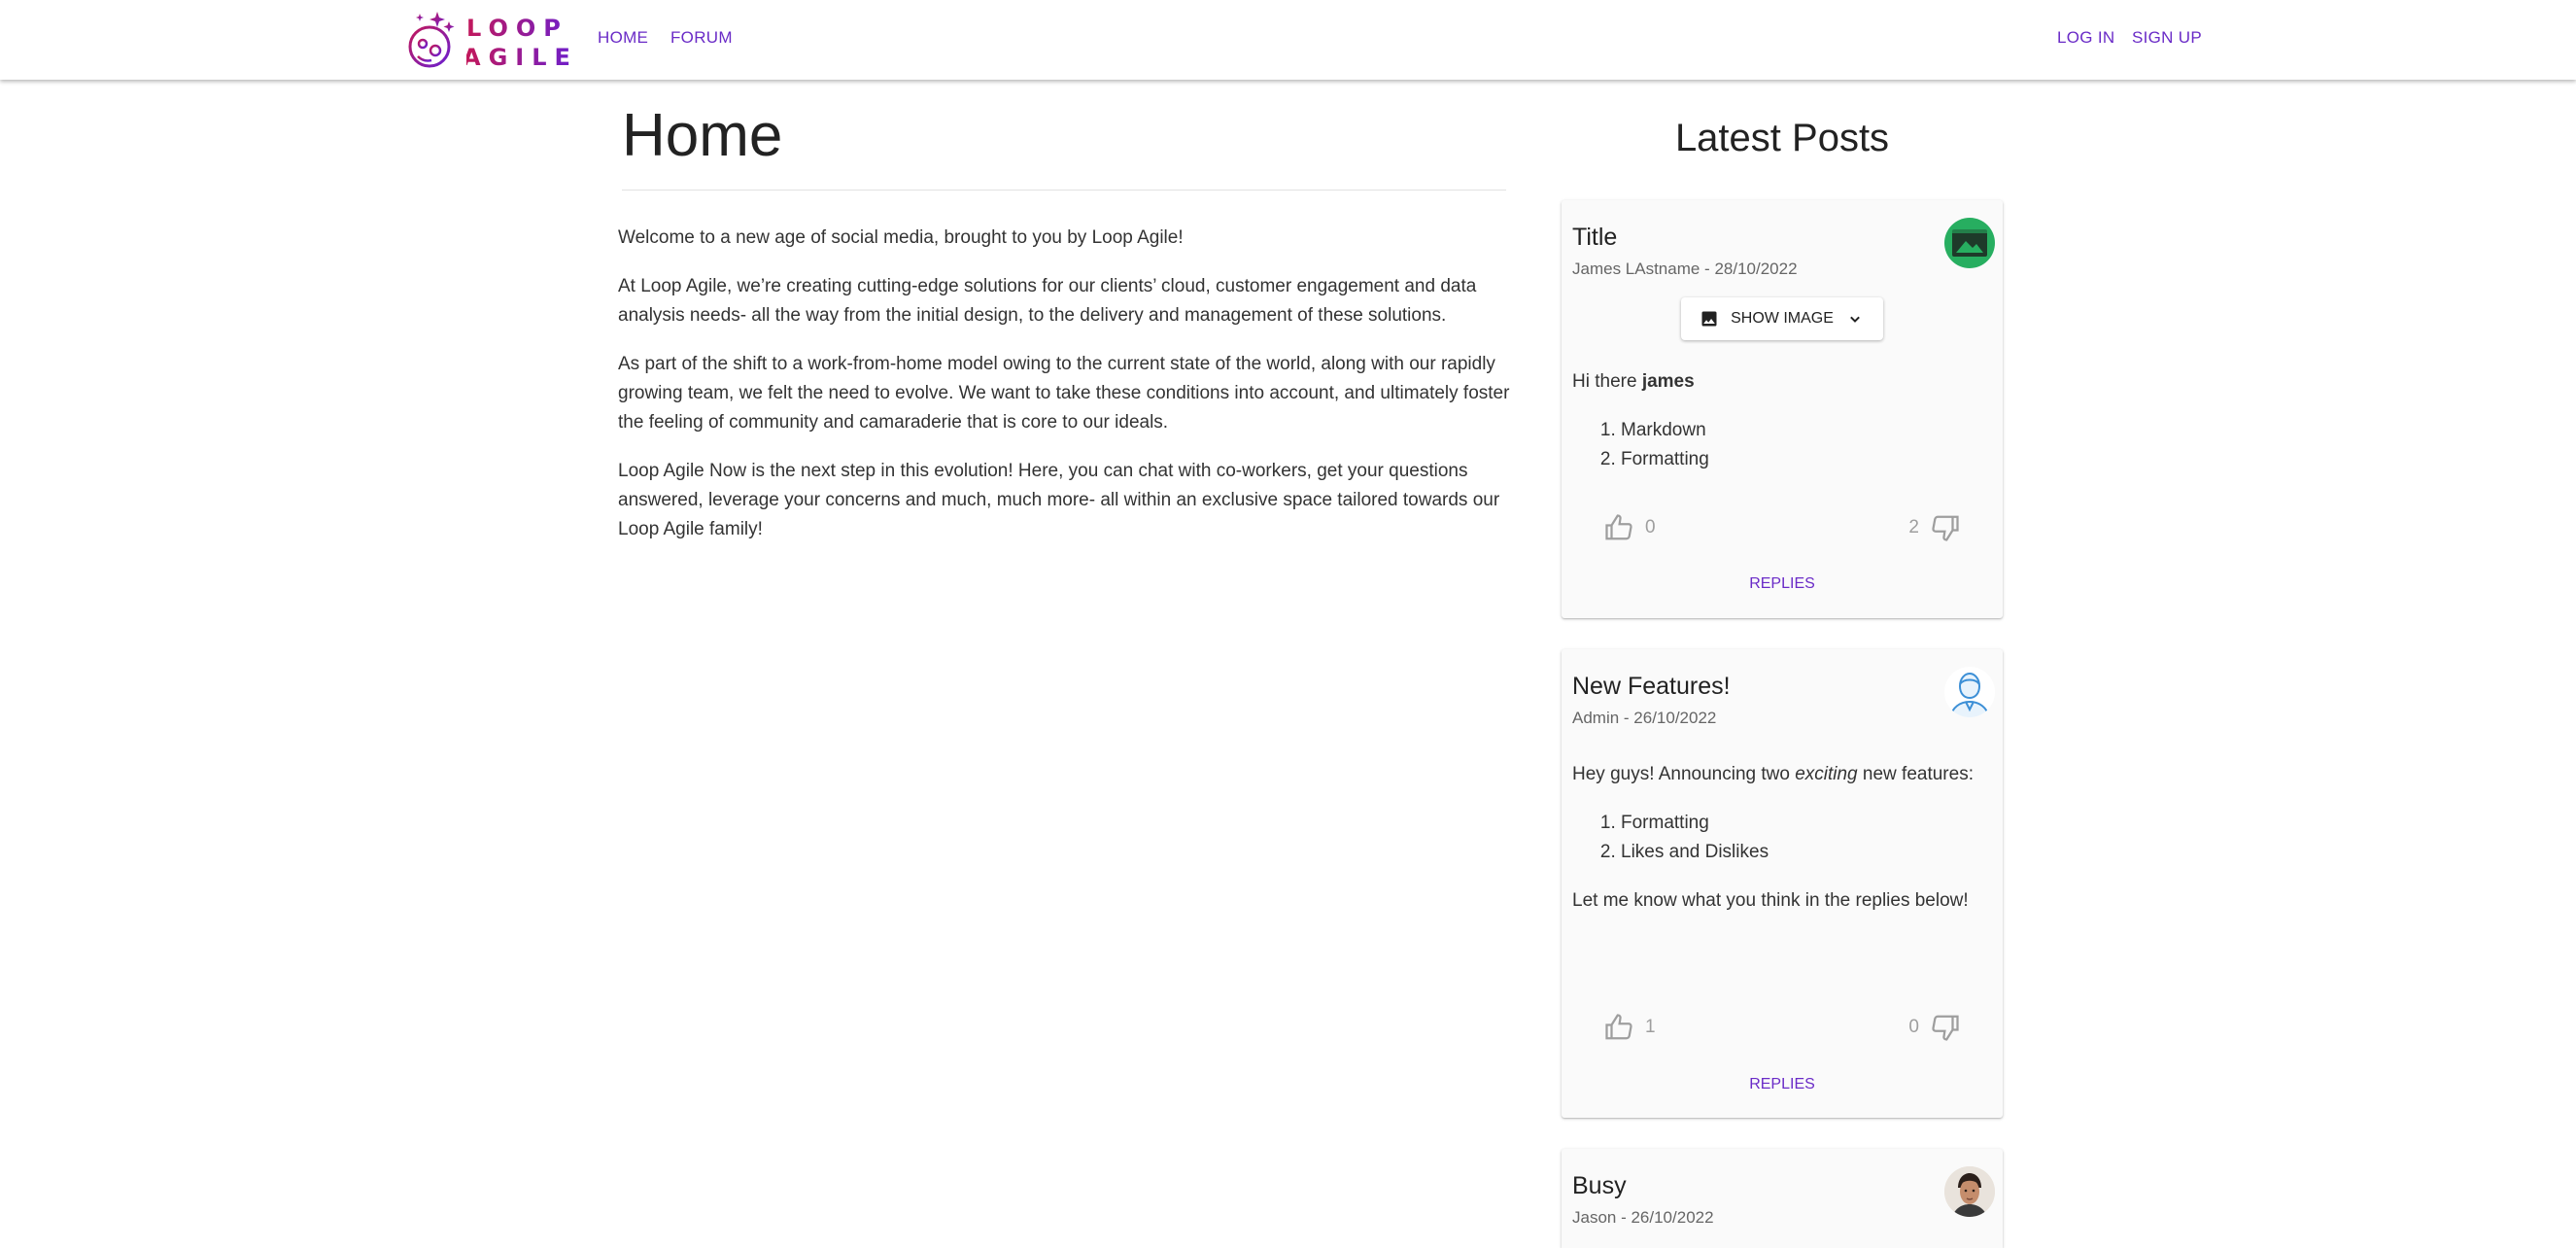 The height and width of the screenshot is (1248, 2576). Describe the element at coordinates (1800, 852) in the screenshot. I see `list-item: Likes and Dislikes` at that location.